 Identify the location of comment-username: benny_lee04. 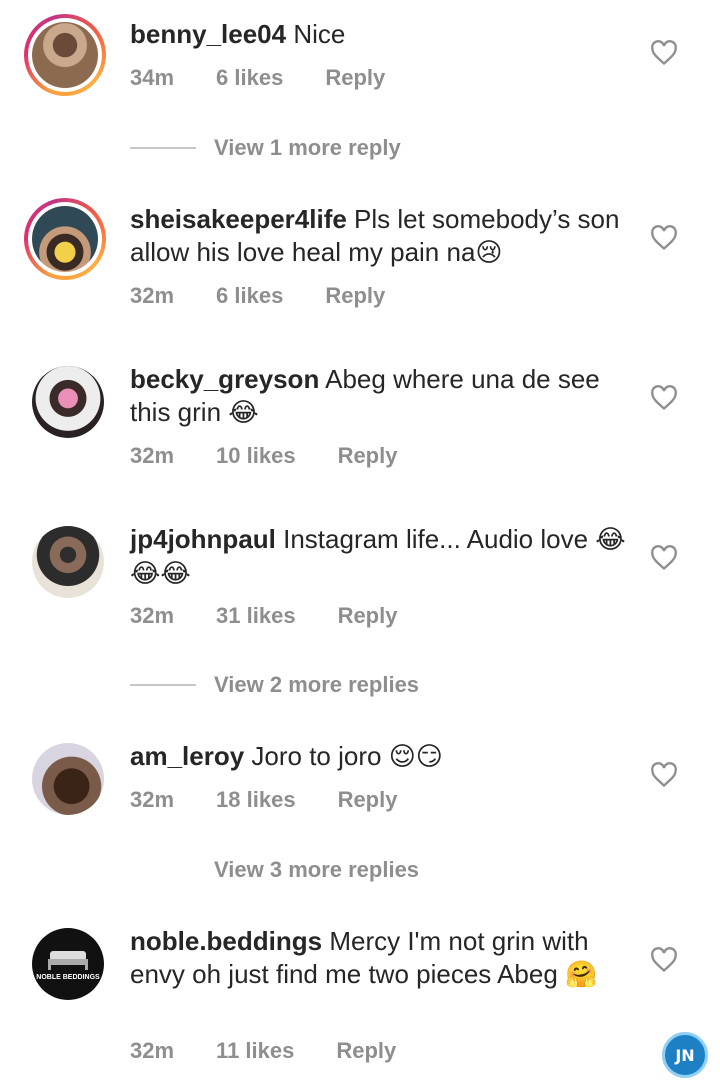
(208, 34).